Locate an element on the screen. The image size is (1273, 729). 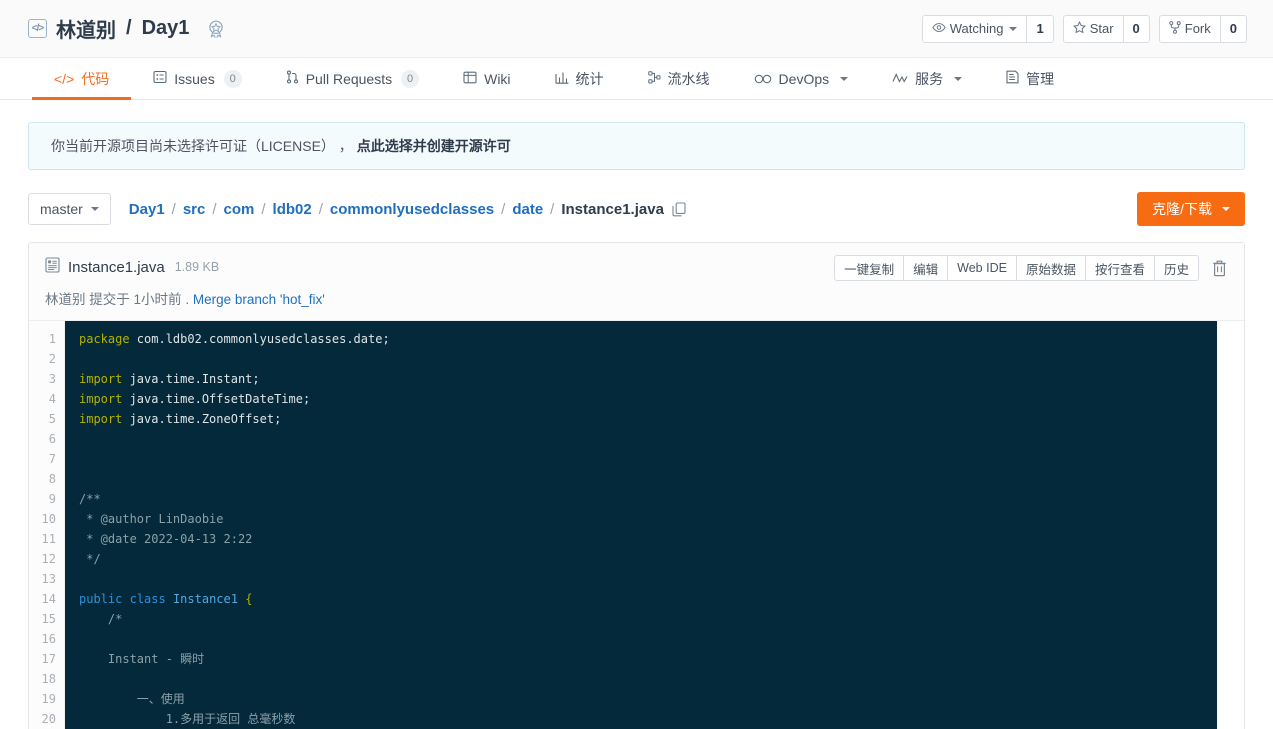
watch-button-group: Watching 1 is located at coordinates (987, 28).